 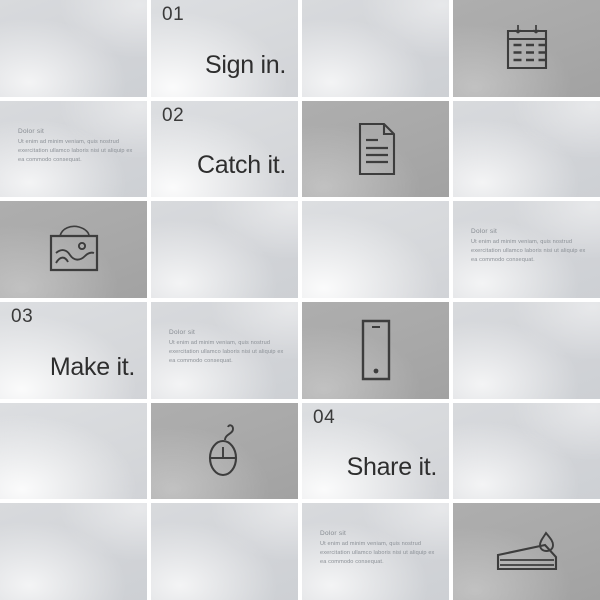 I want to click on icon-tile-mobile-phone, so click(x=375, y=350).